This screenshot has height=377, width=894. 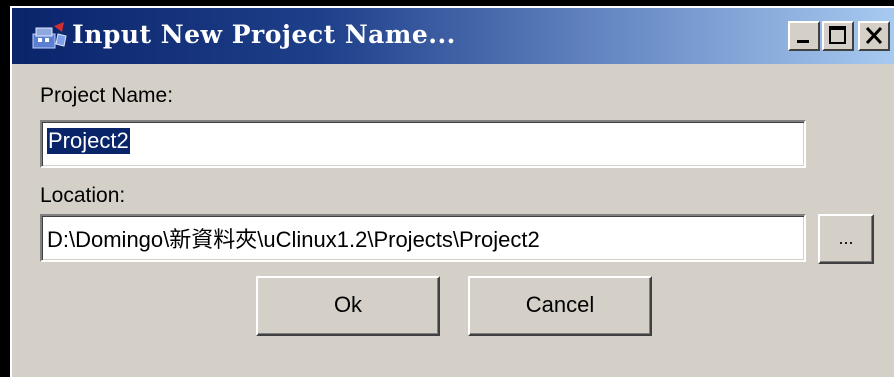 I want to click on close-icon, so click(x=874, y=35).